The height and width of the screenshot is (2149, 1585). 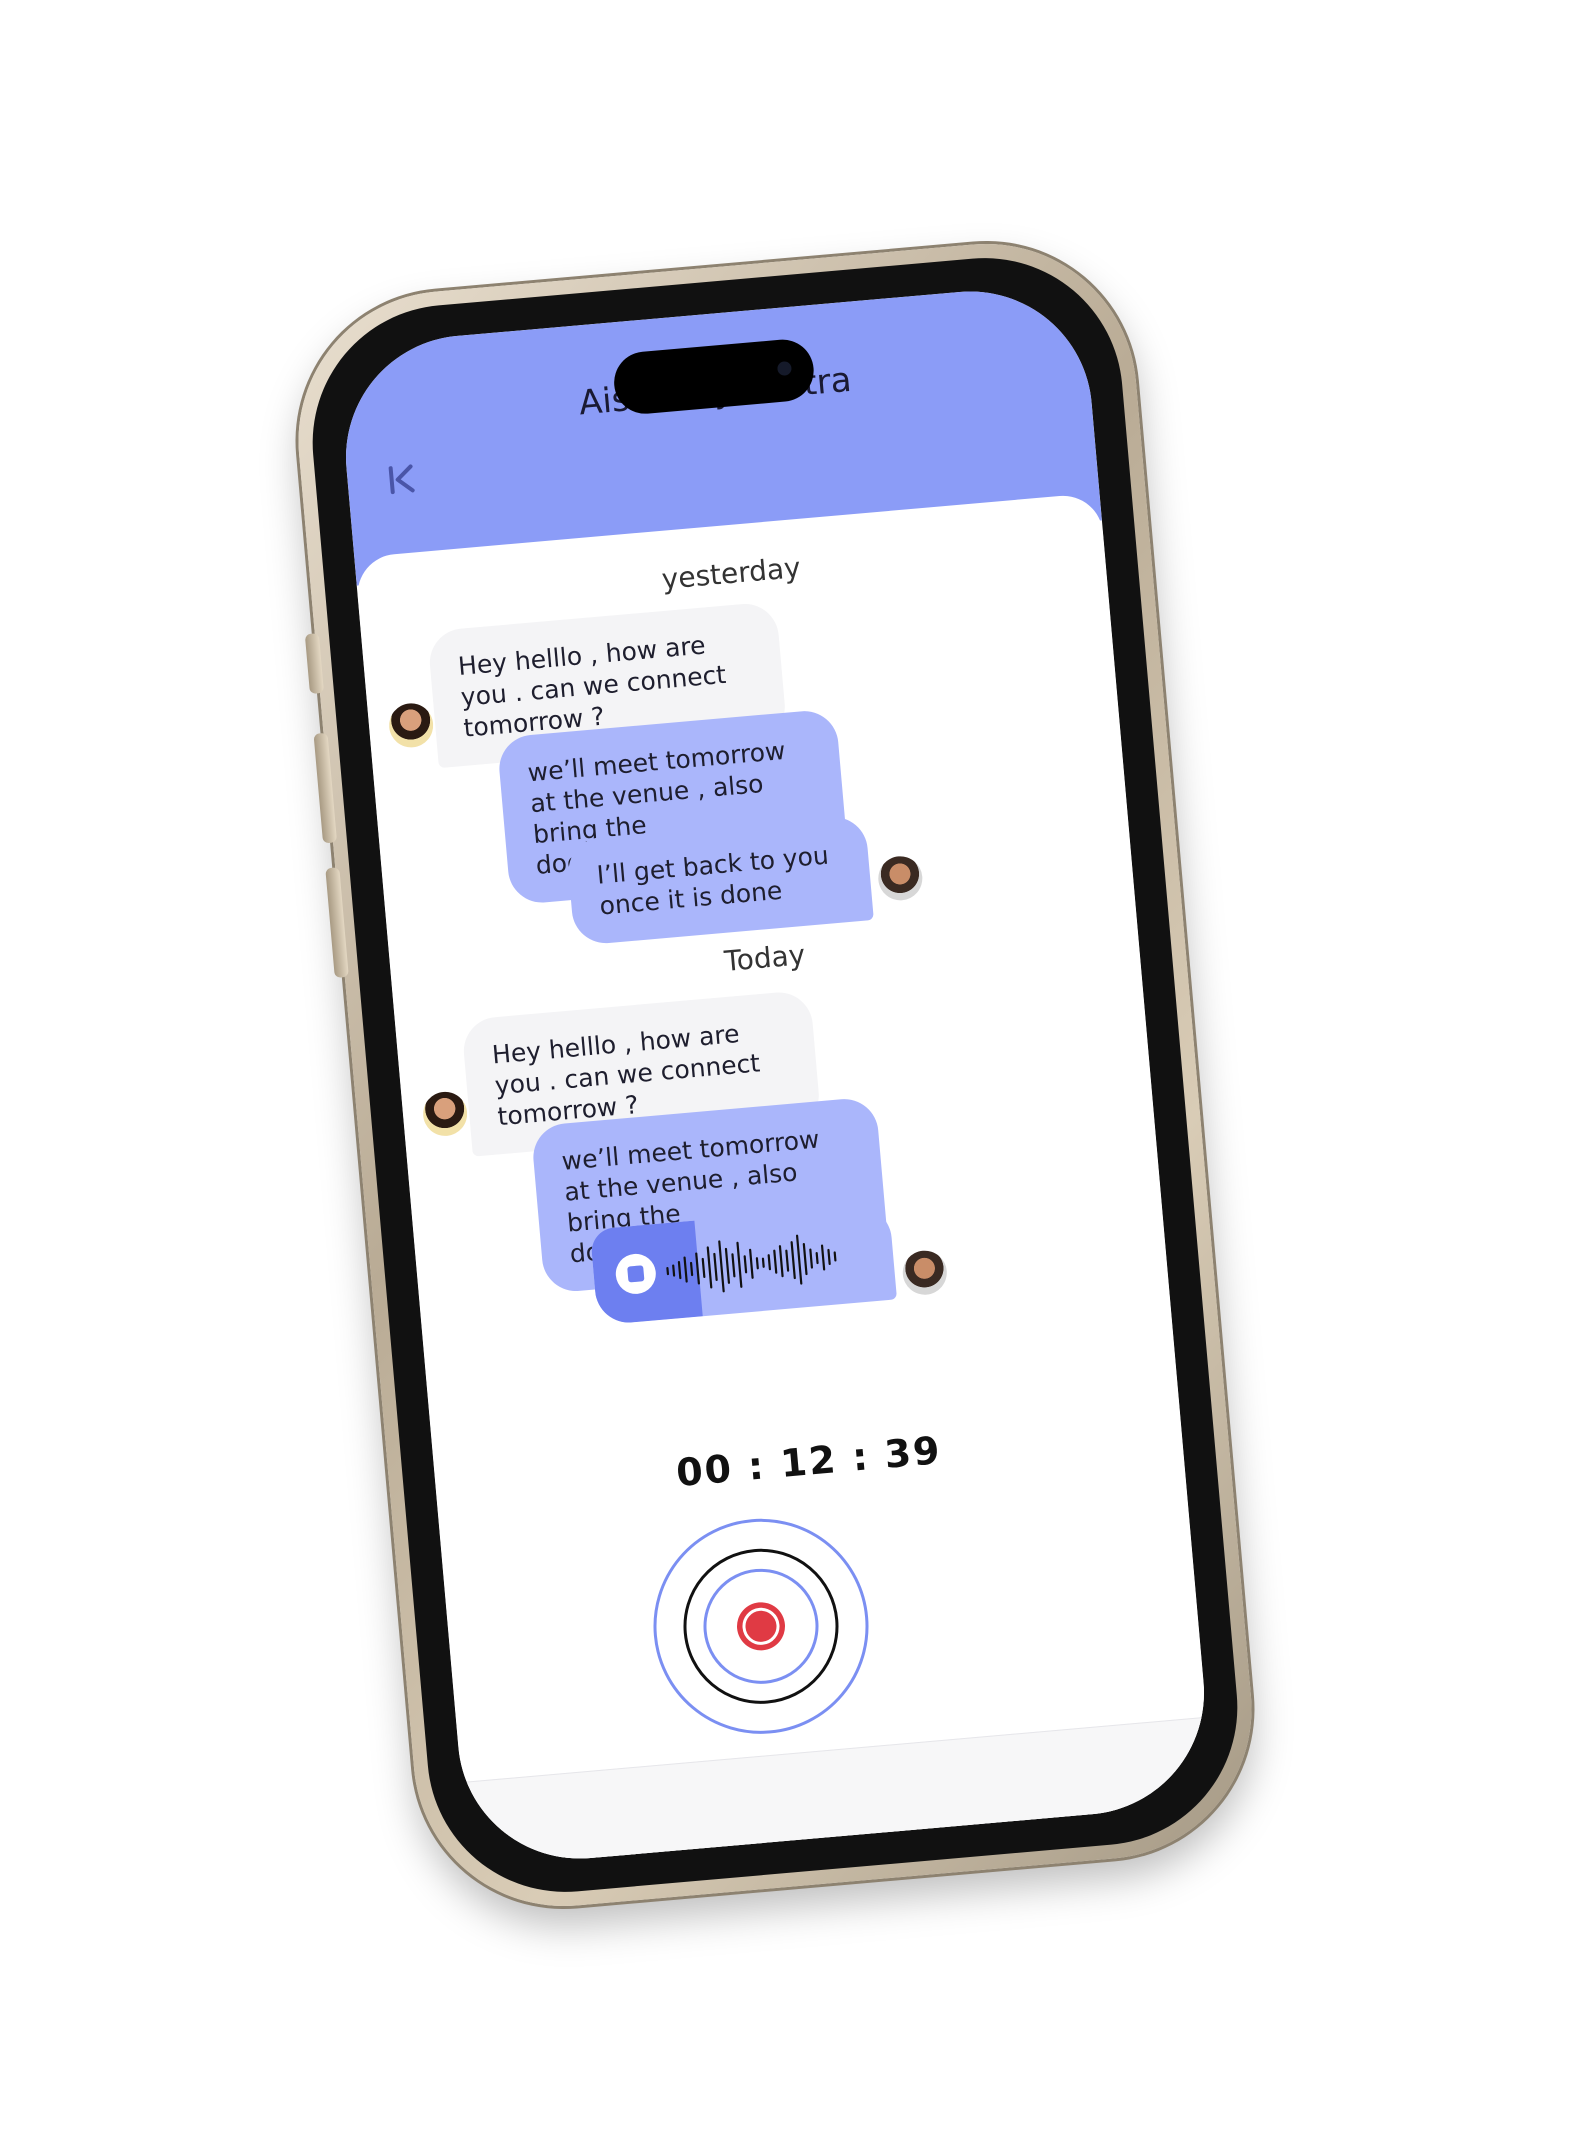 I want to click on camera-lens, so click(x=784, y=368).